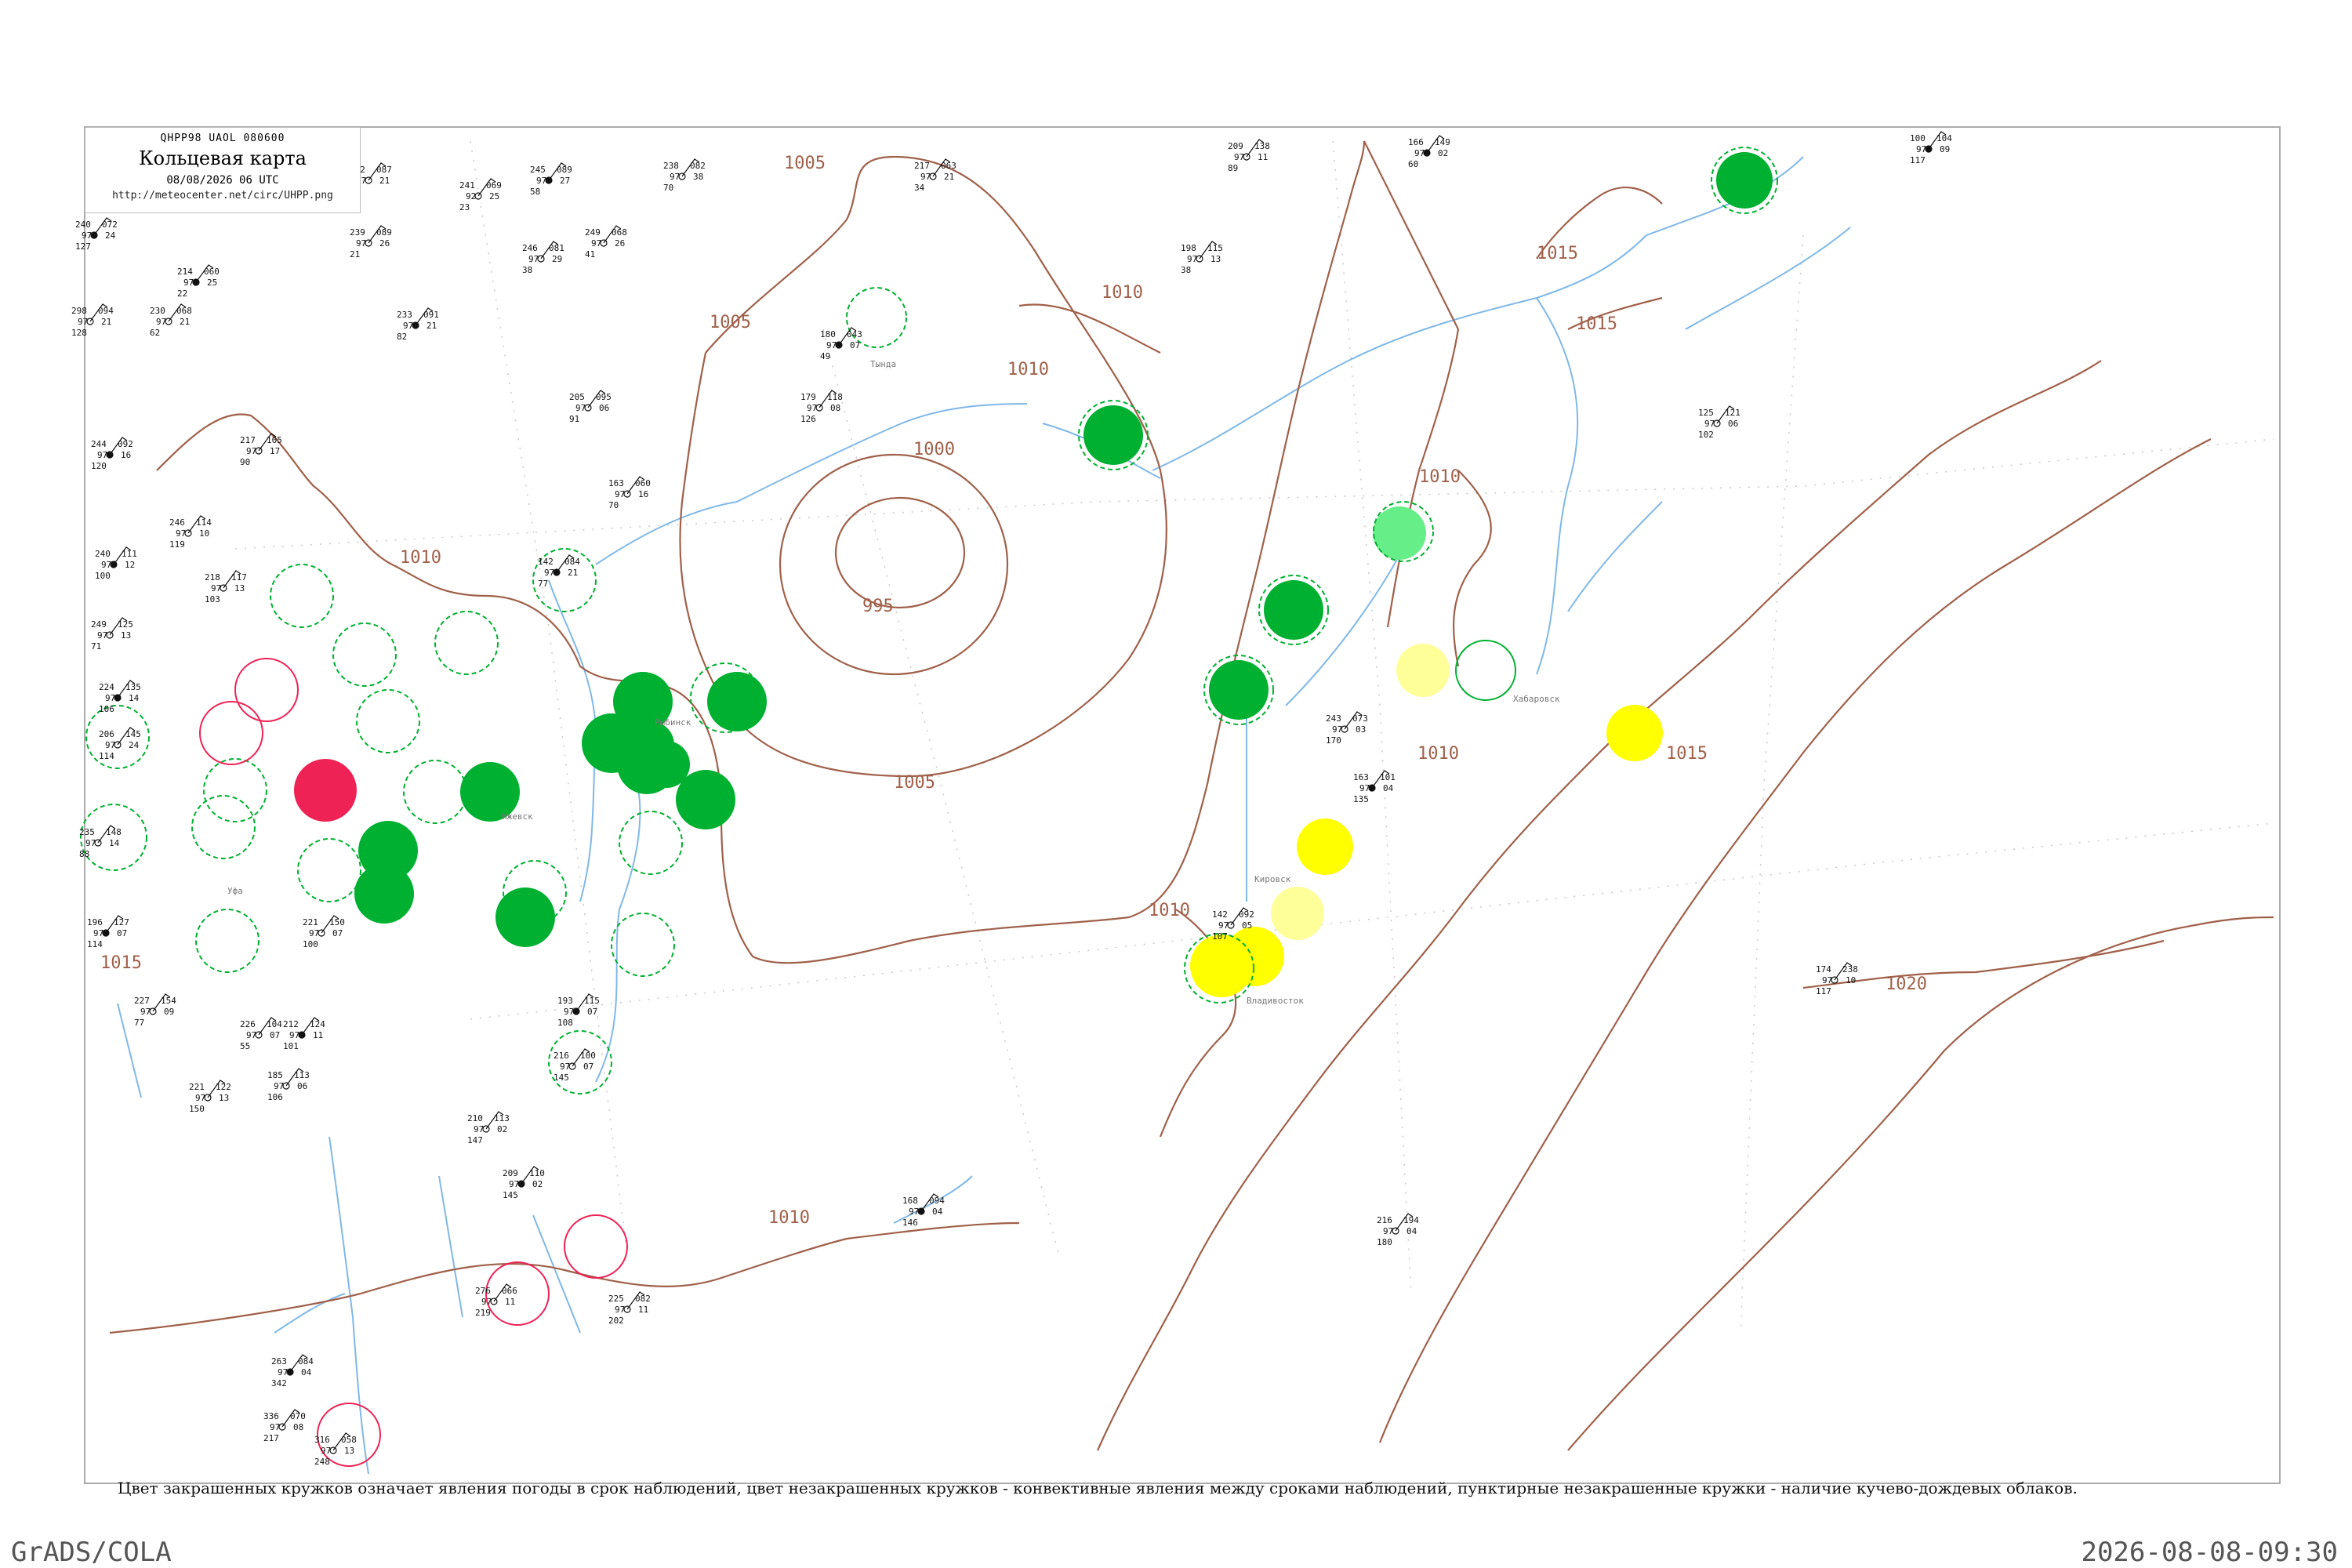  I want to click on station-visibility: 107, so click(1220, 936).